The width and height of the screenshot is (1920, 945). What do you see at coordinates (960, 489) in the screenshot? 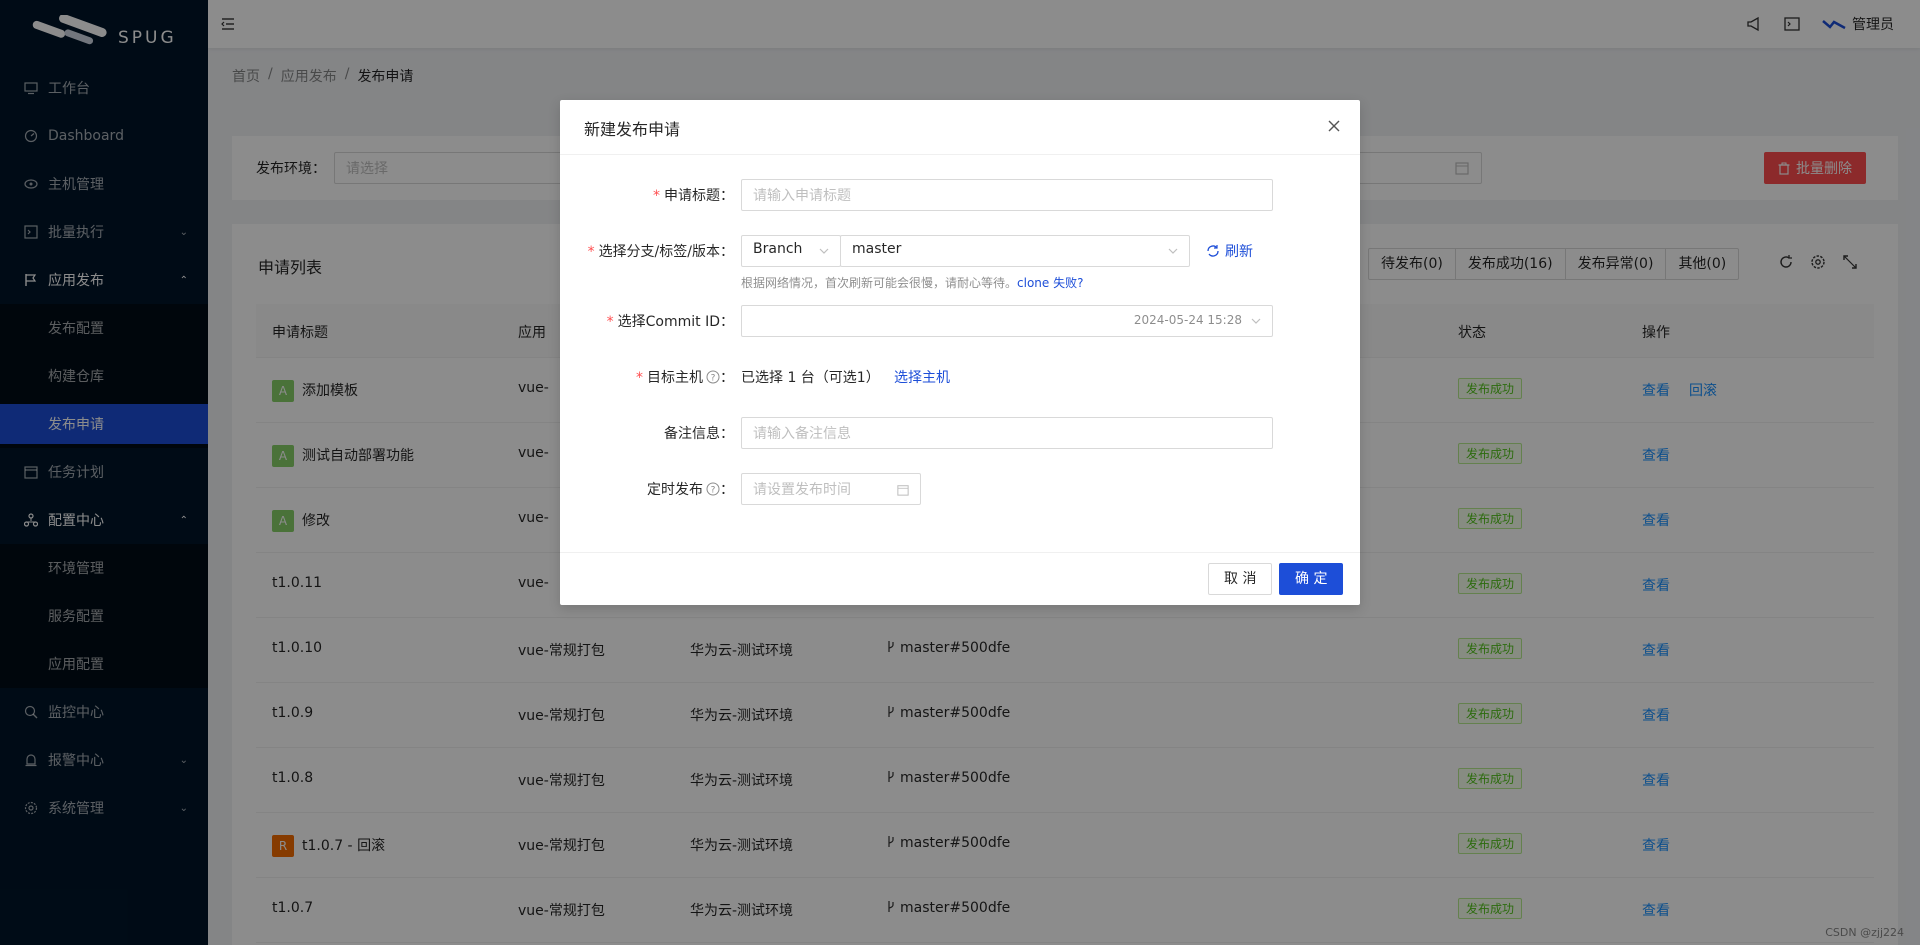
I see `form-row-schedule: 定时发布?： 请设置发布时间` at bounding box center [960, 489].